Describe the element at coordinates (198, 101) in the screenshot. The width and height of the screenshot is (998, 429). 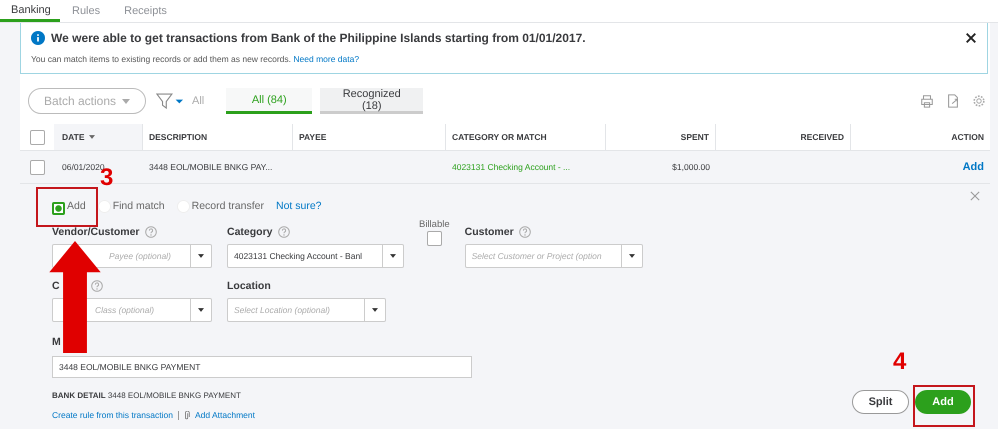
I see `filter-label: All` at that location.